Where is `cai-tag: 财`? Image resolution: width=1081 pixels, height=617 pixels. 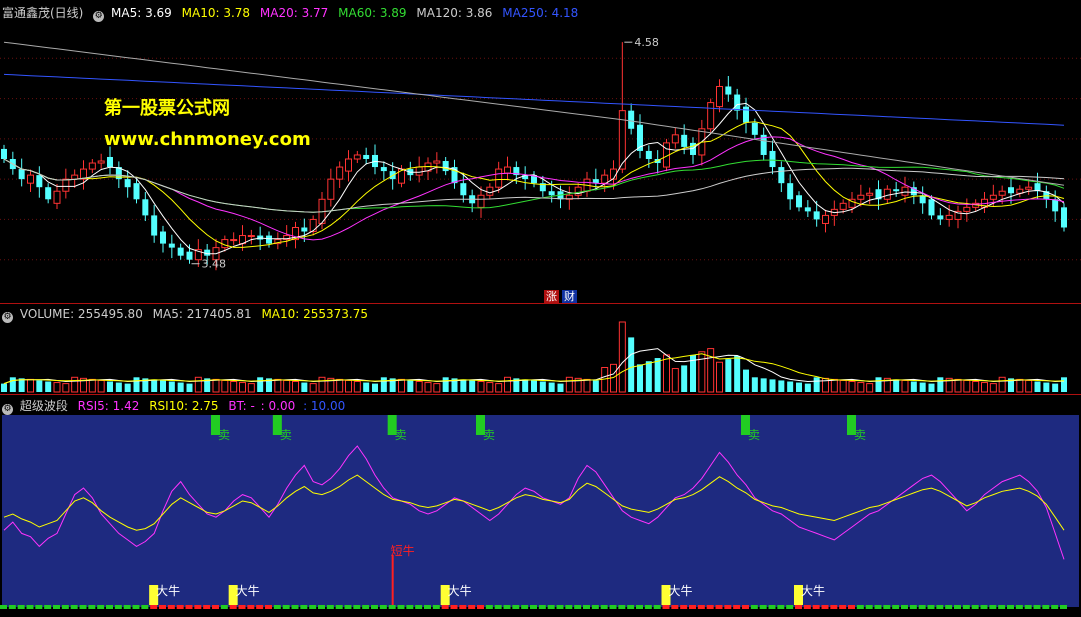 cai-tag: 财 is located at coordinates (569, 296).